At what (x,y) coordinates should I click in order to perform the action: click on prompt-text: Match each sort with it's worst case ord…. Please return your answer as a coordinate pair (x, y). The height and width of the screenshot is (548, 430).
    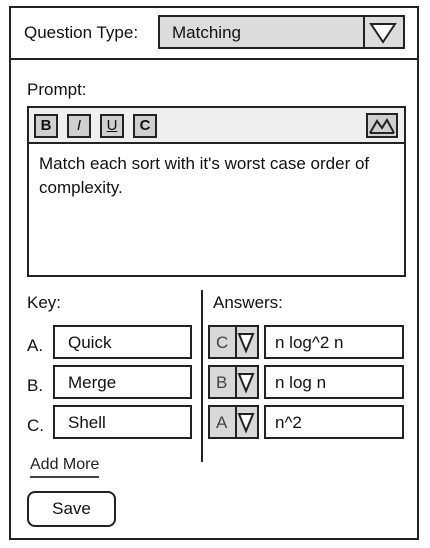
    Looking at the image, I should click on (216, 176).